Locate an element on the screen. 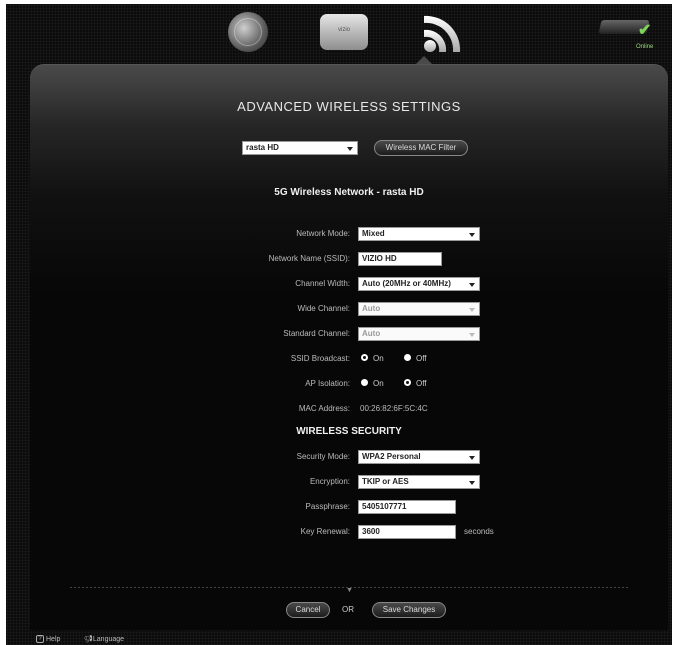 The height and width of the screenshot is (645, 678). key-renewal-field: 3600 is located at coordinates (407, 532).